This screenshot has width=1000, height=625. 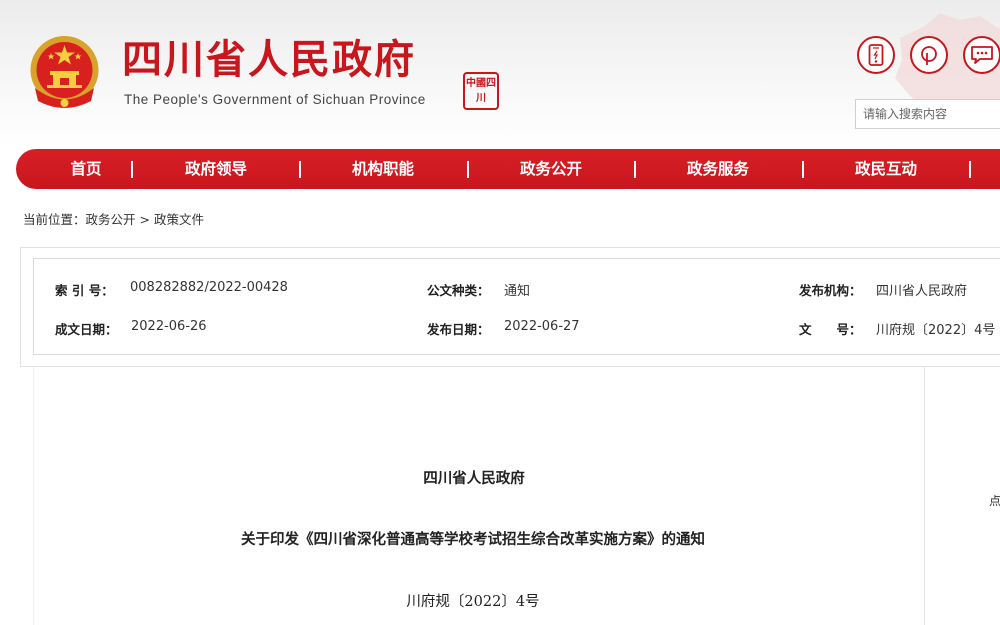 I want to click on doc-type-label: 公文种类：, so click(x=458, y=290).